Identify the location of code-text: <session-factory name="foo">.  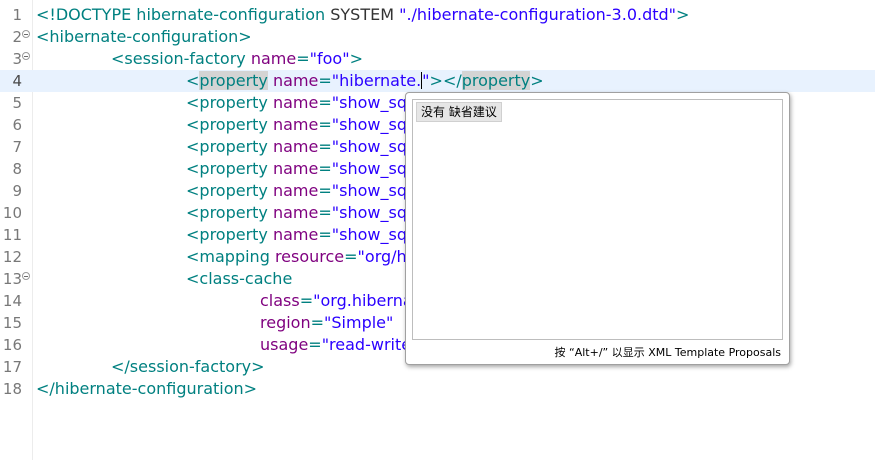
(237, 59).